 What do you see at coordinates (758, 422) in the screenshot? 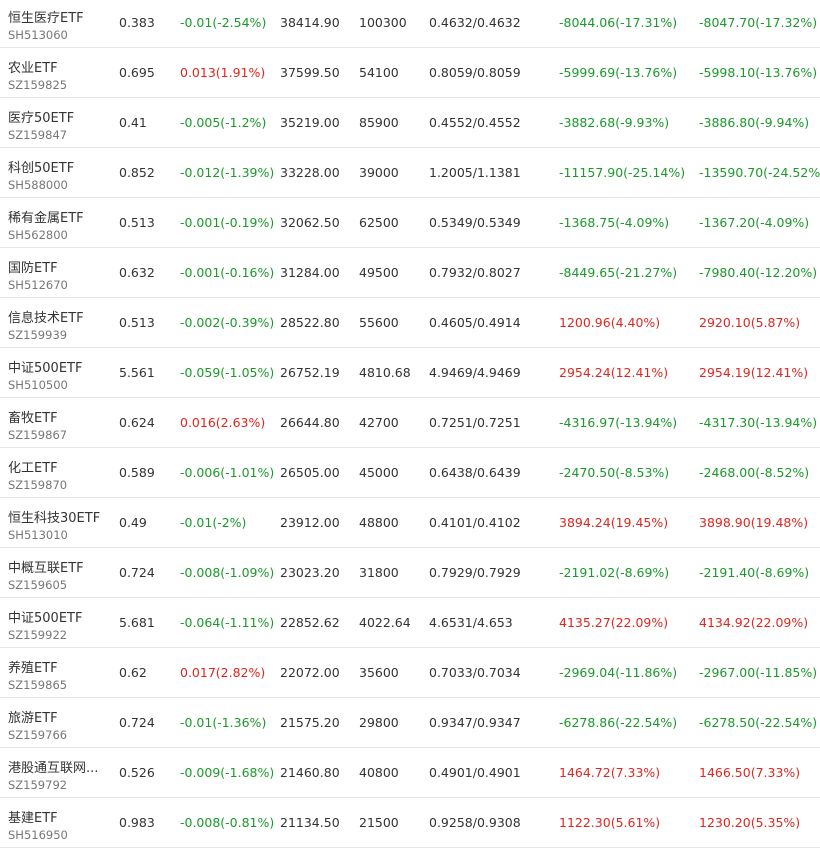
I see `total-profit-loss: -4317.30(-13.94%)` at bounding box center [758, 422].